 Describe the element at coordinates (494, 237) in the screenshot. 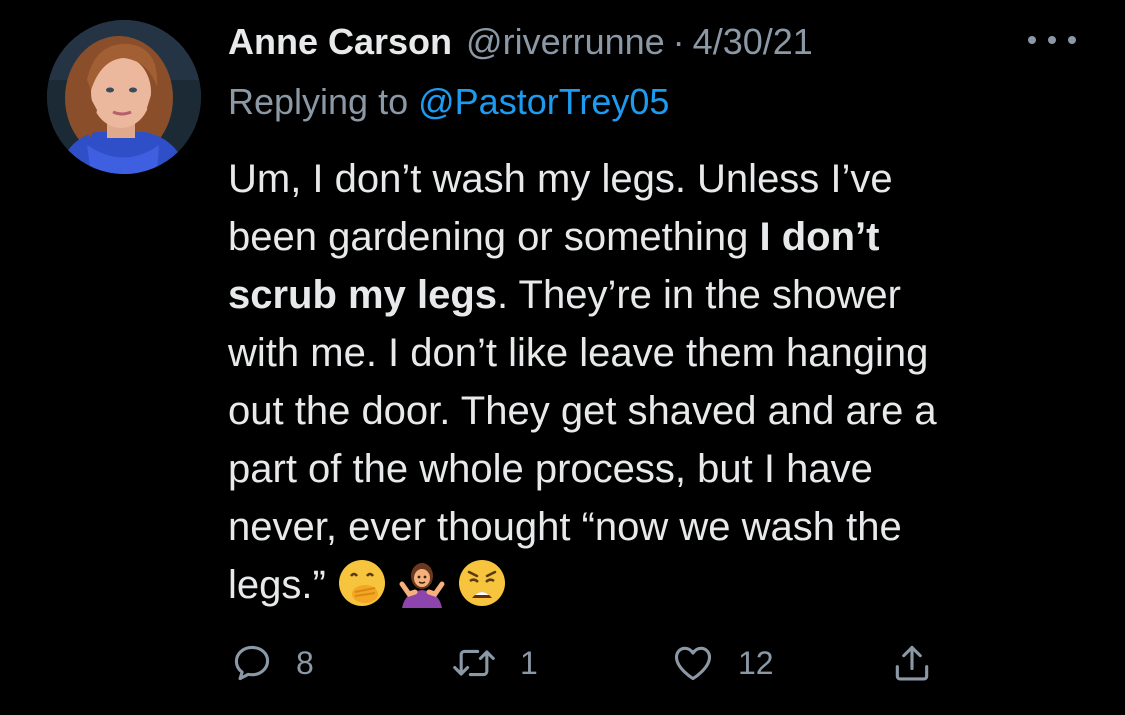

I see `body-text: been gardening or something` at that location.